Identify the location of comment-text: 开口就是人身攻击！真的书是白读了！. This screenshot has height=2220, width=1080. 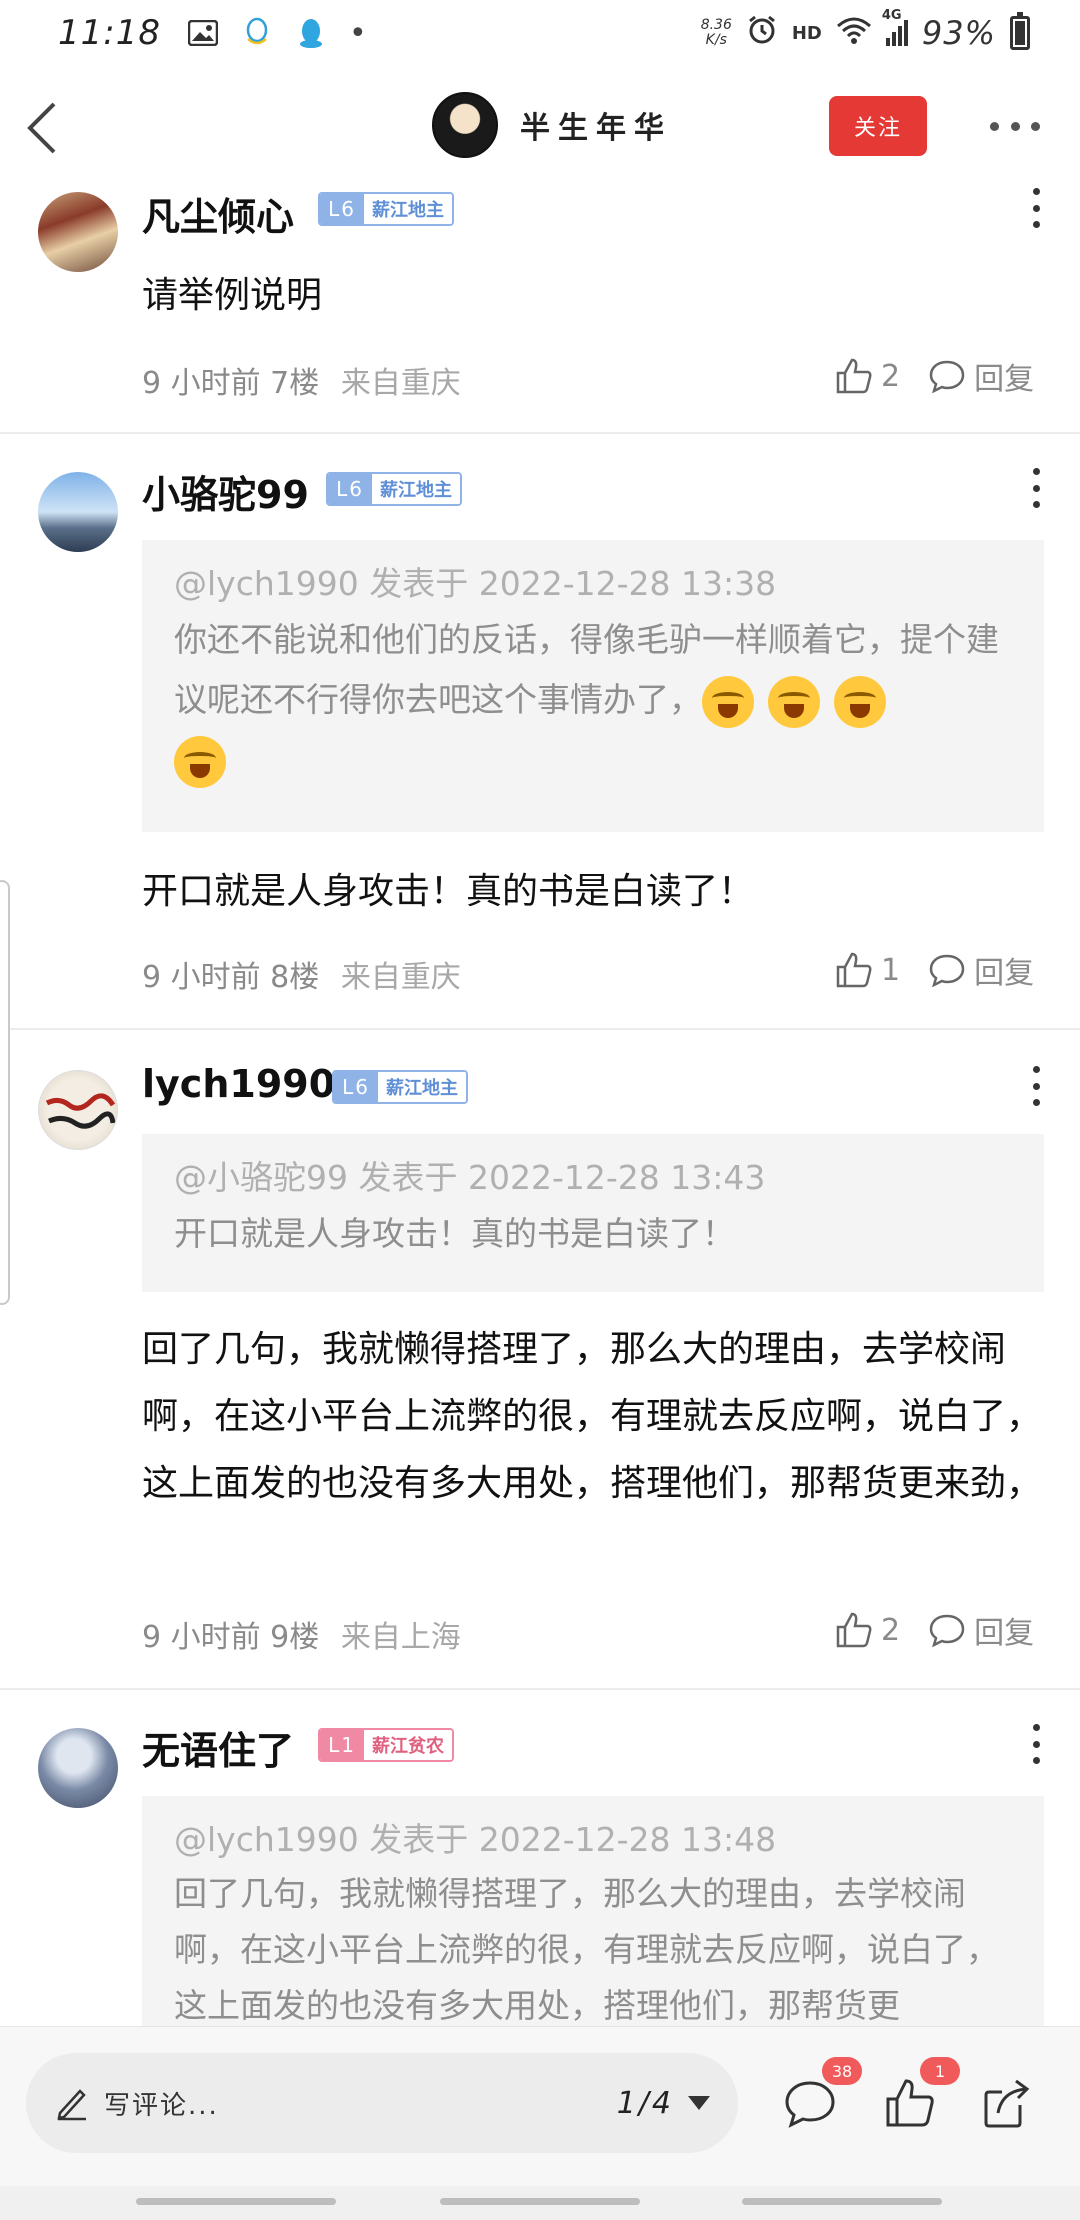
(448, 891).